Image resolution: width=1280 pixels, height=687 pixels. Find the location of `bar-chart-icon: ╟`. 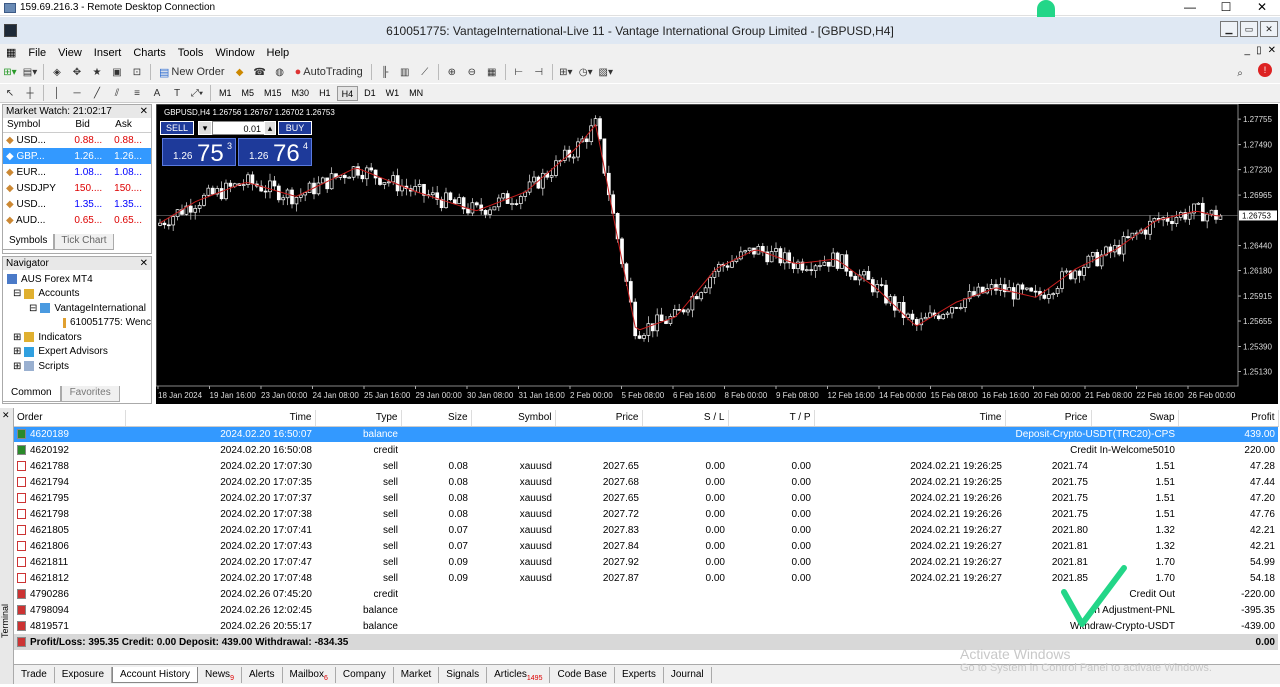

bar-chart-icon: ╟ is located at coordinates (385, 72).